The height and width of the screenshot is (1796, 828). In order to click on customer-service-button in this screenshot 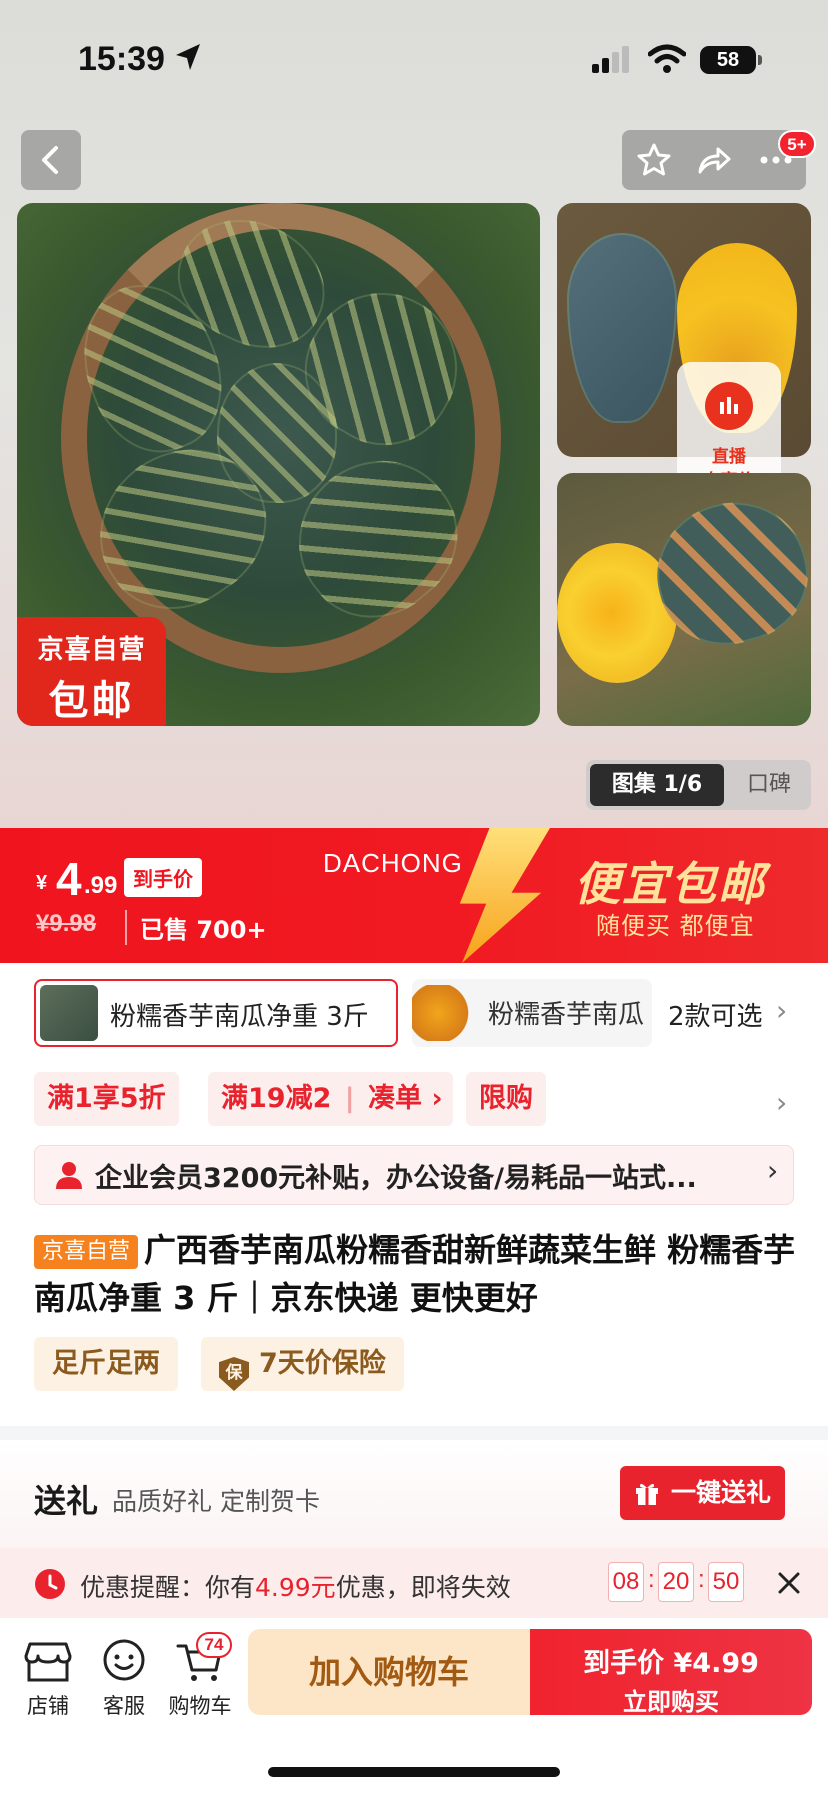, I will do `click(124, 1663)`.